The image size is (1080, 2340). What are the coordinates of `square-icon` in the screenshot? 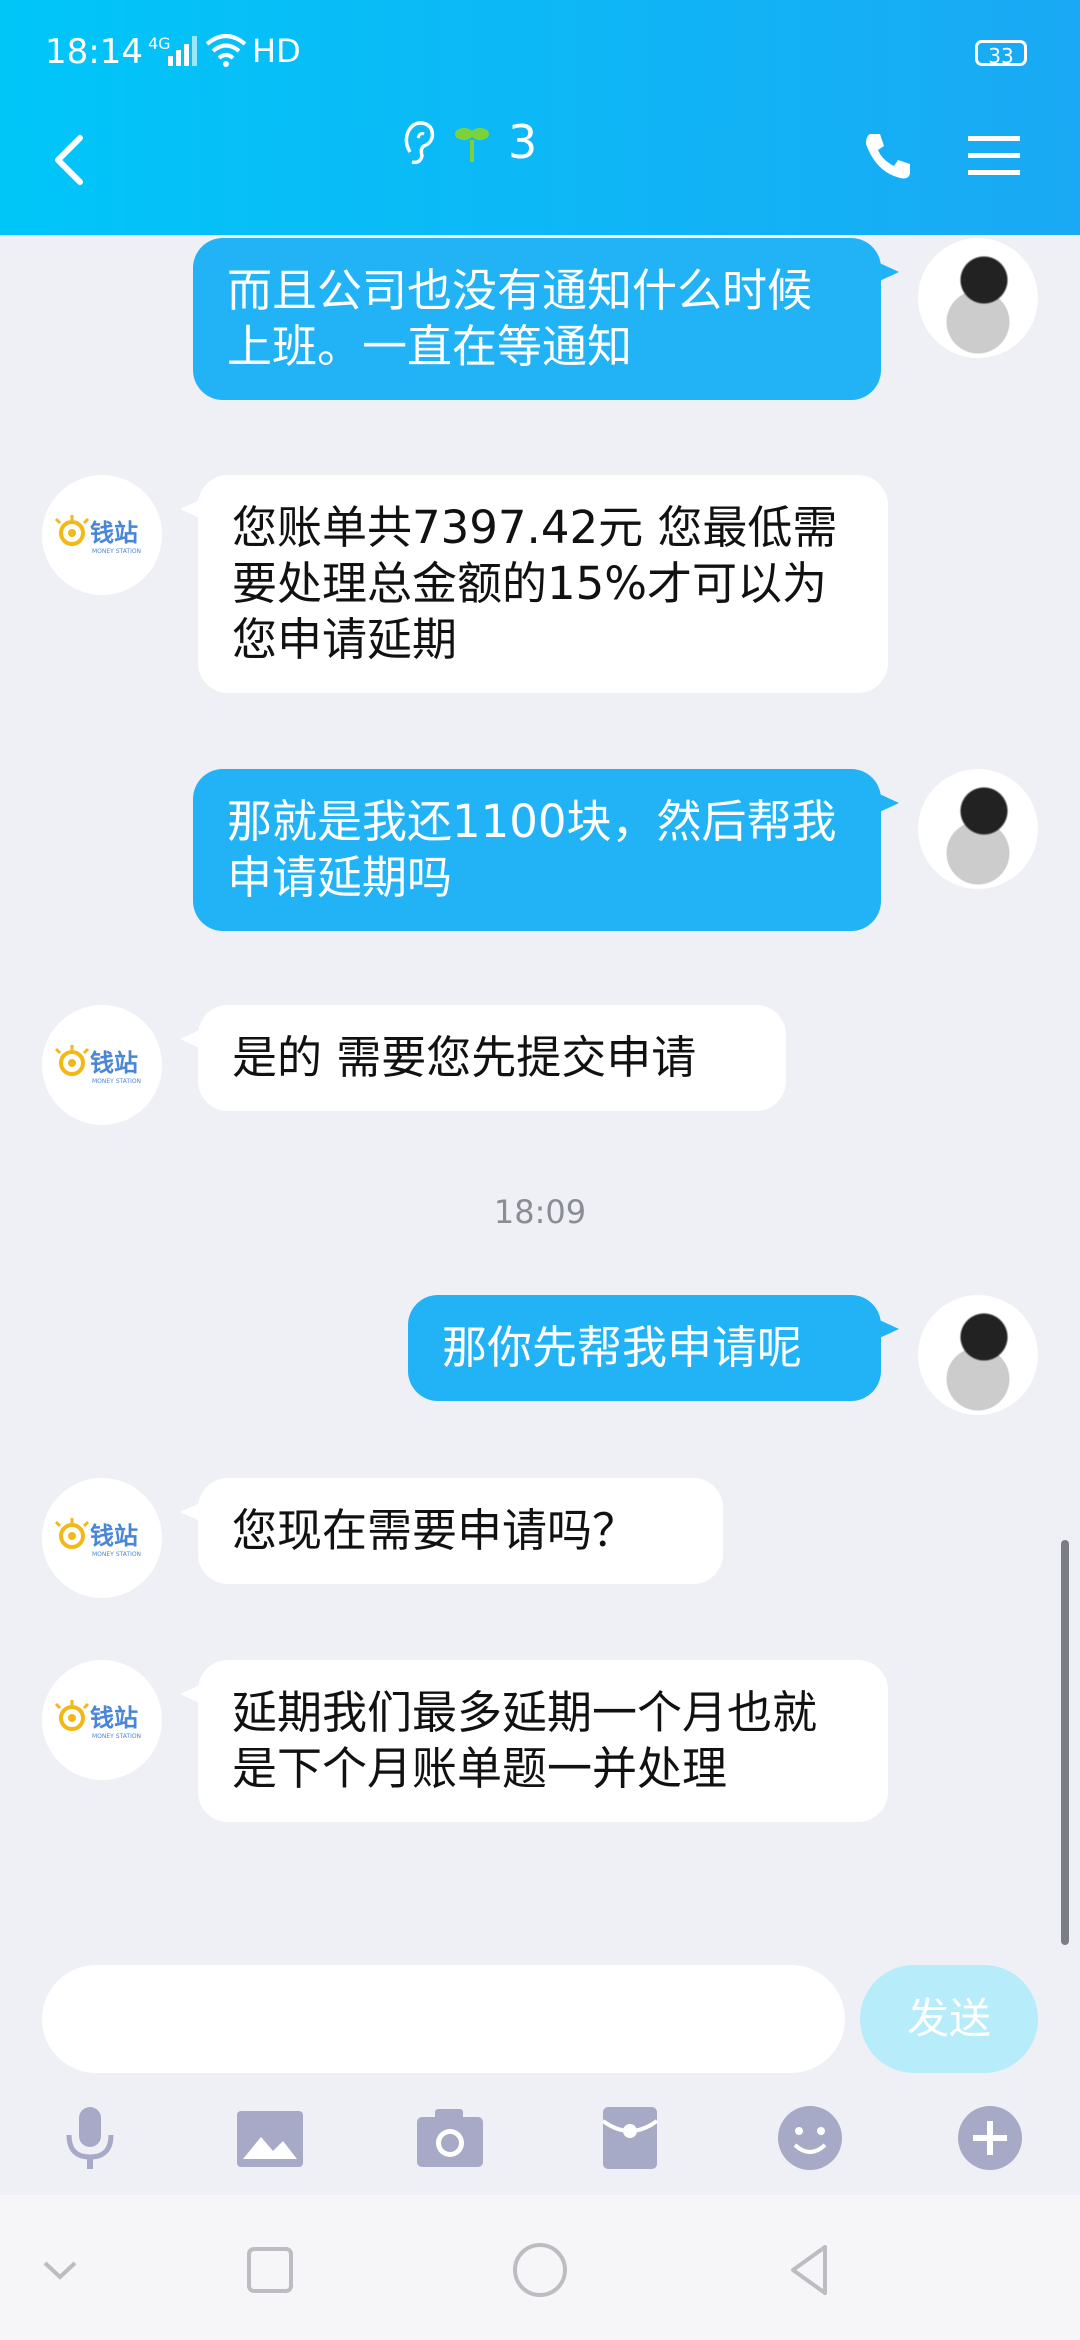 It's located at (270, 2270).